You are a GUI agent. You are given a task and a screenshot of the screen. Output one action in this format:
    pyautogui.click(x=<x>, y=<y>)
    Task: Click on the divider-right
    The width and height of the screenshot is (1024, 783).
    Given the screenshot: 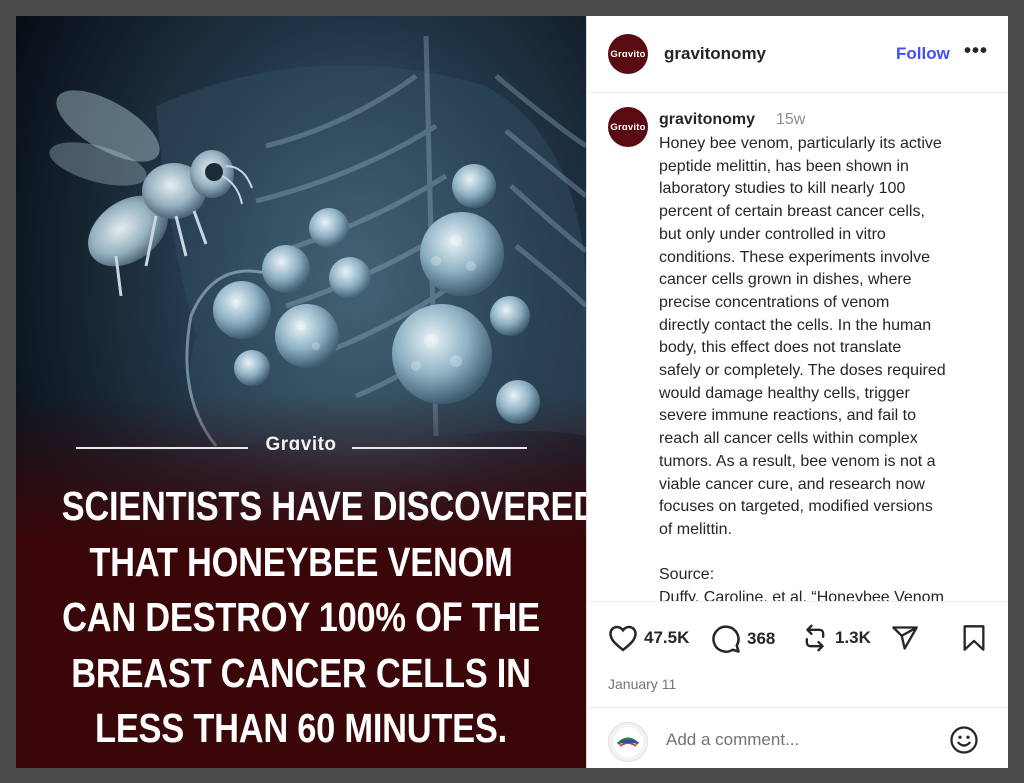 What is the action you would take?
    pyautogui.click(x=439, y=448)
    